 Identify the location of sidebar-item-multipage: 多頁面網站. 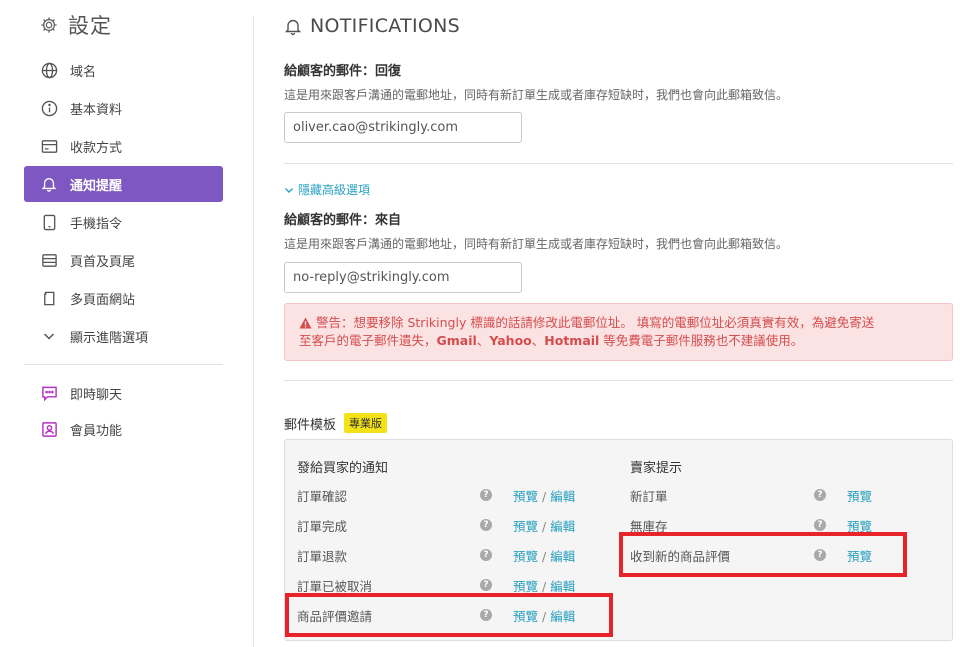
(123, 298).